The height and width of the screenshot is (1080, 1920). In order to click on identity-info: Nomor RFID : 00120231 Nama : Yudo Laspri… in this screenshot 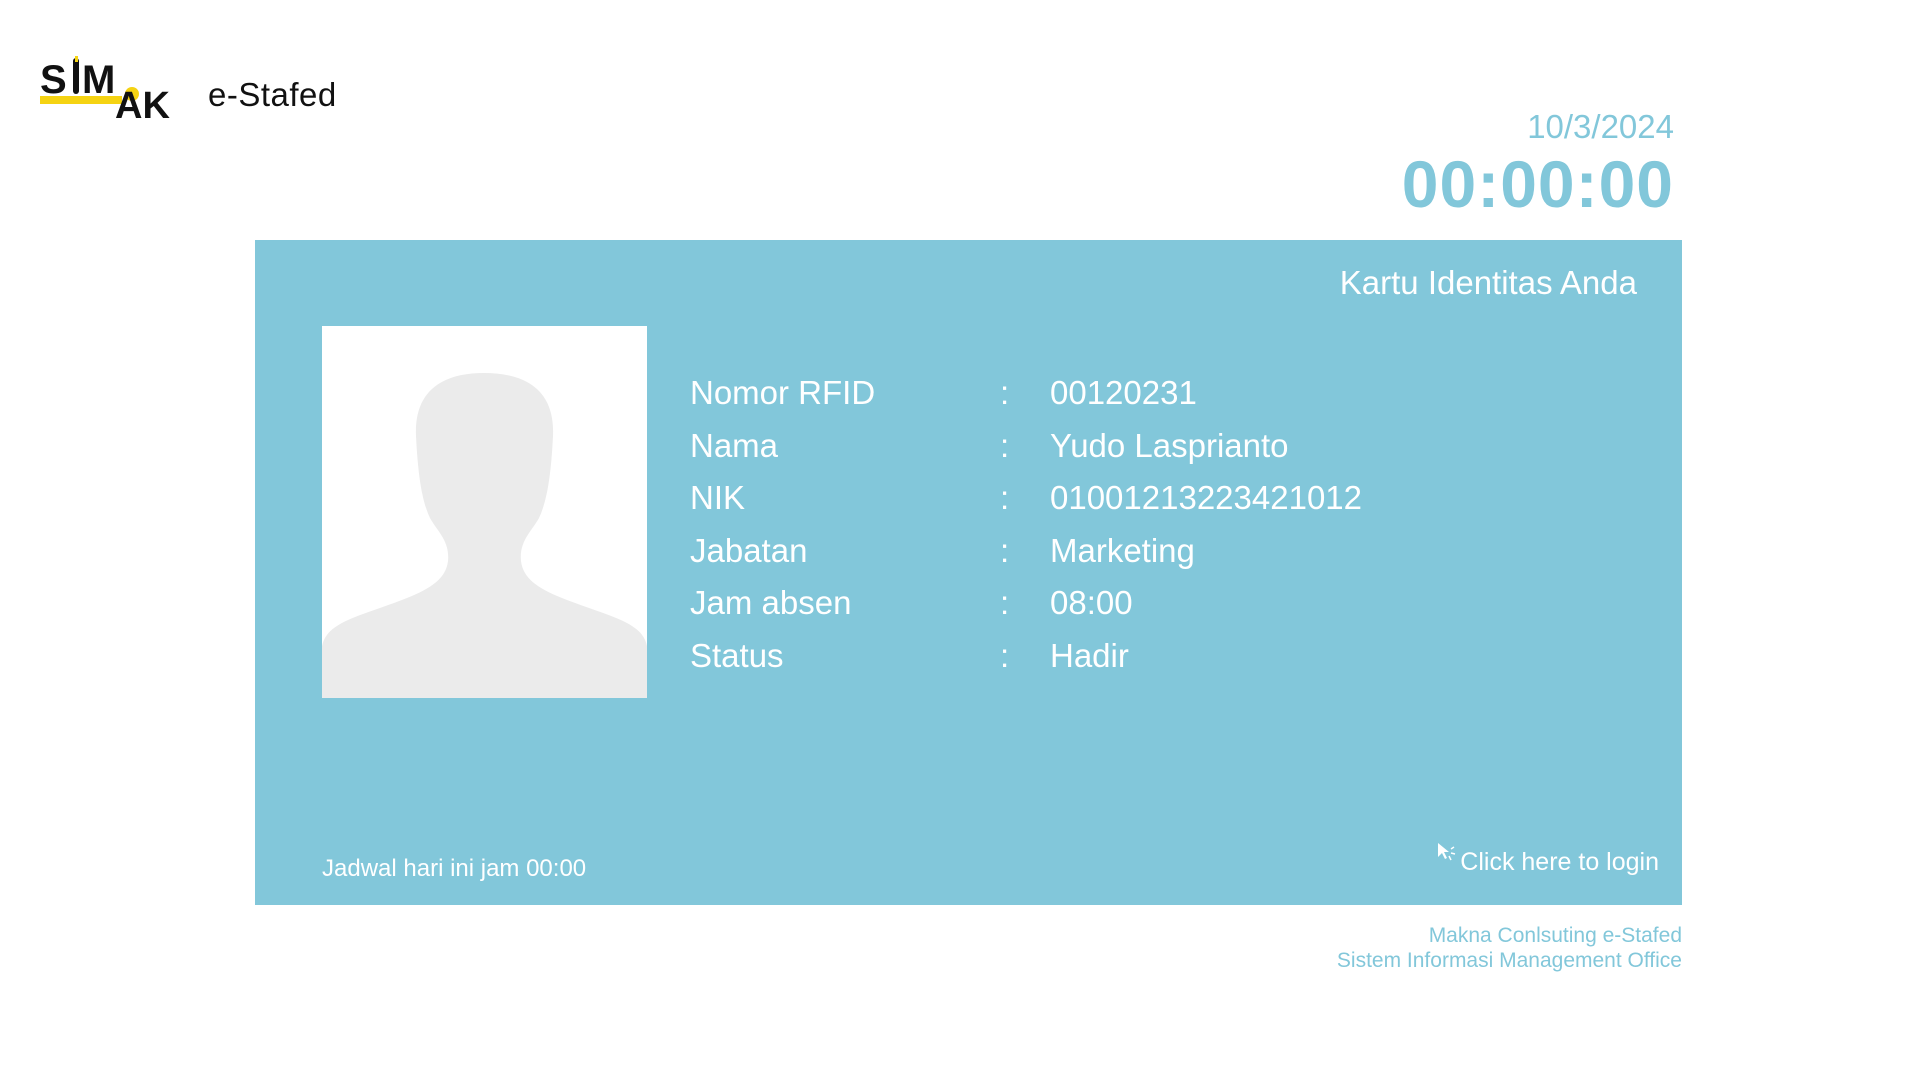, I will do `click(1026, 524)`.